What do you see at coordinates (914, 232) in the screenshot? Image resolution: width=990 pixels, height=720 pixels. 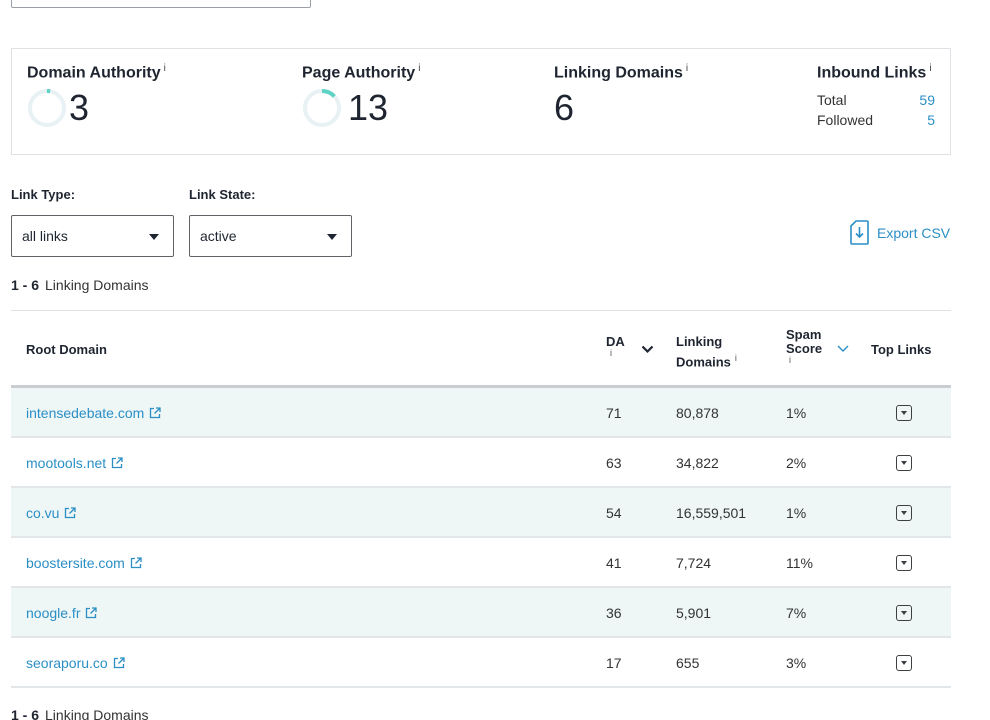 I see `export-csv-label: Export CSV` at bounding box center [914, 232].